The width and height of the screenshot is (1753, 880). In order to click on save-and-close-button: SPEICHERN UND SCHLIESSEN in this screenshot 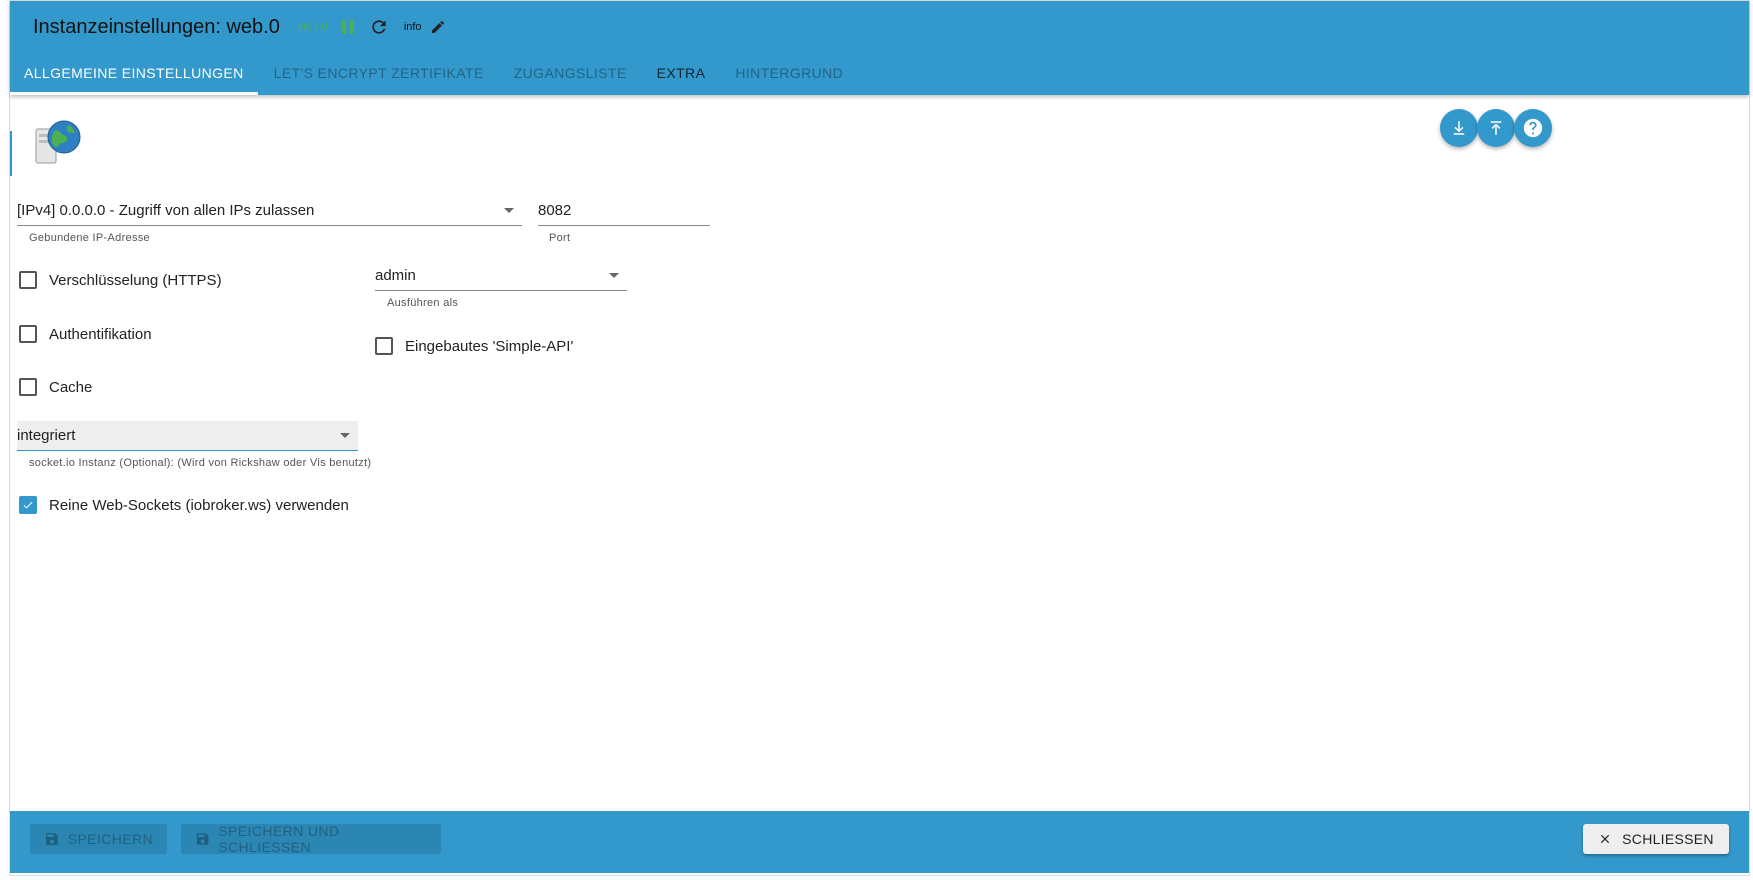, I will do `click(311, 839)`.